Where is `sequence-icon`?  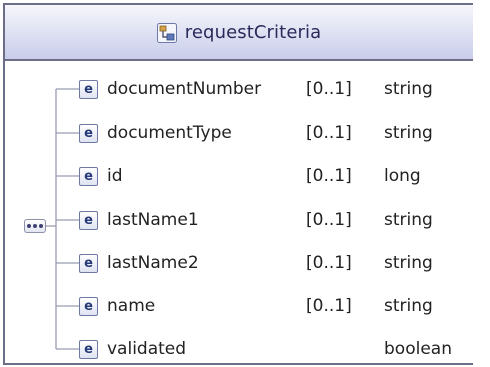 sequence-icon is located at coordinates (35, 226).